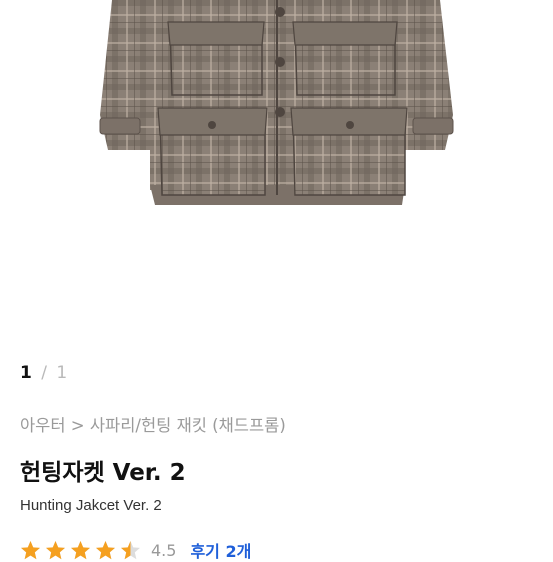 Image resolution: width=553 pixels, height=562 pixels. What do you see at coordinates (26, 373) in the screenshot?
I see `pager-current: 1` at bounding box center [26, 373].